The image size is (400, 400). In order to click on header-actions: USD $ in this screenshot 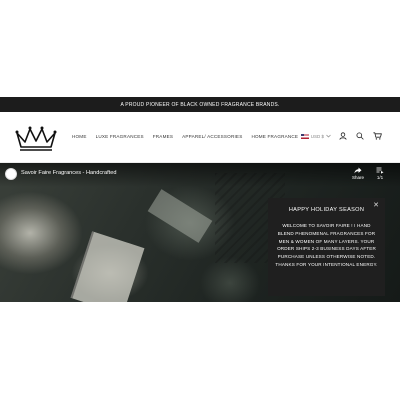, I will do `click(341, 136)`.